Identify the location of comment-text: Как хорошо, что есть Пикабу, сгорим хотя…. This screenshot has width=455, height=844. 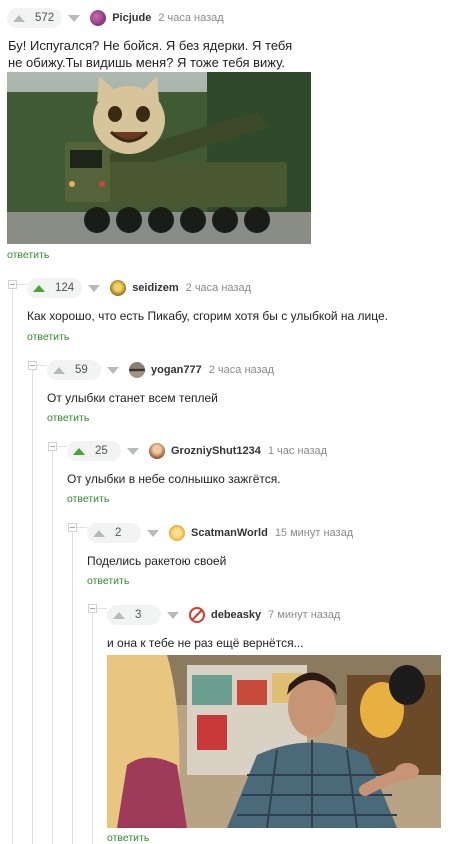
(208, 316).